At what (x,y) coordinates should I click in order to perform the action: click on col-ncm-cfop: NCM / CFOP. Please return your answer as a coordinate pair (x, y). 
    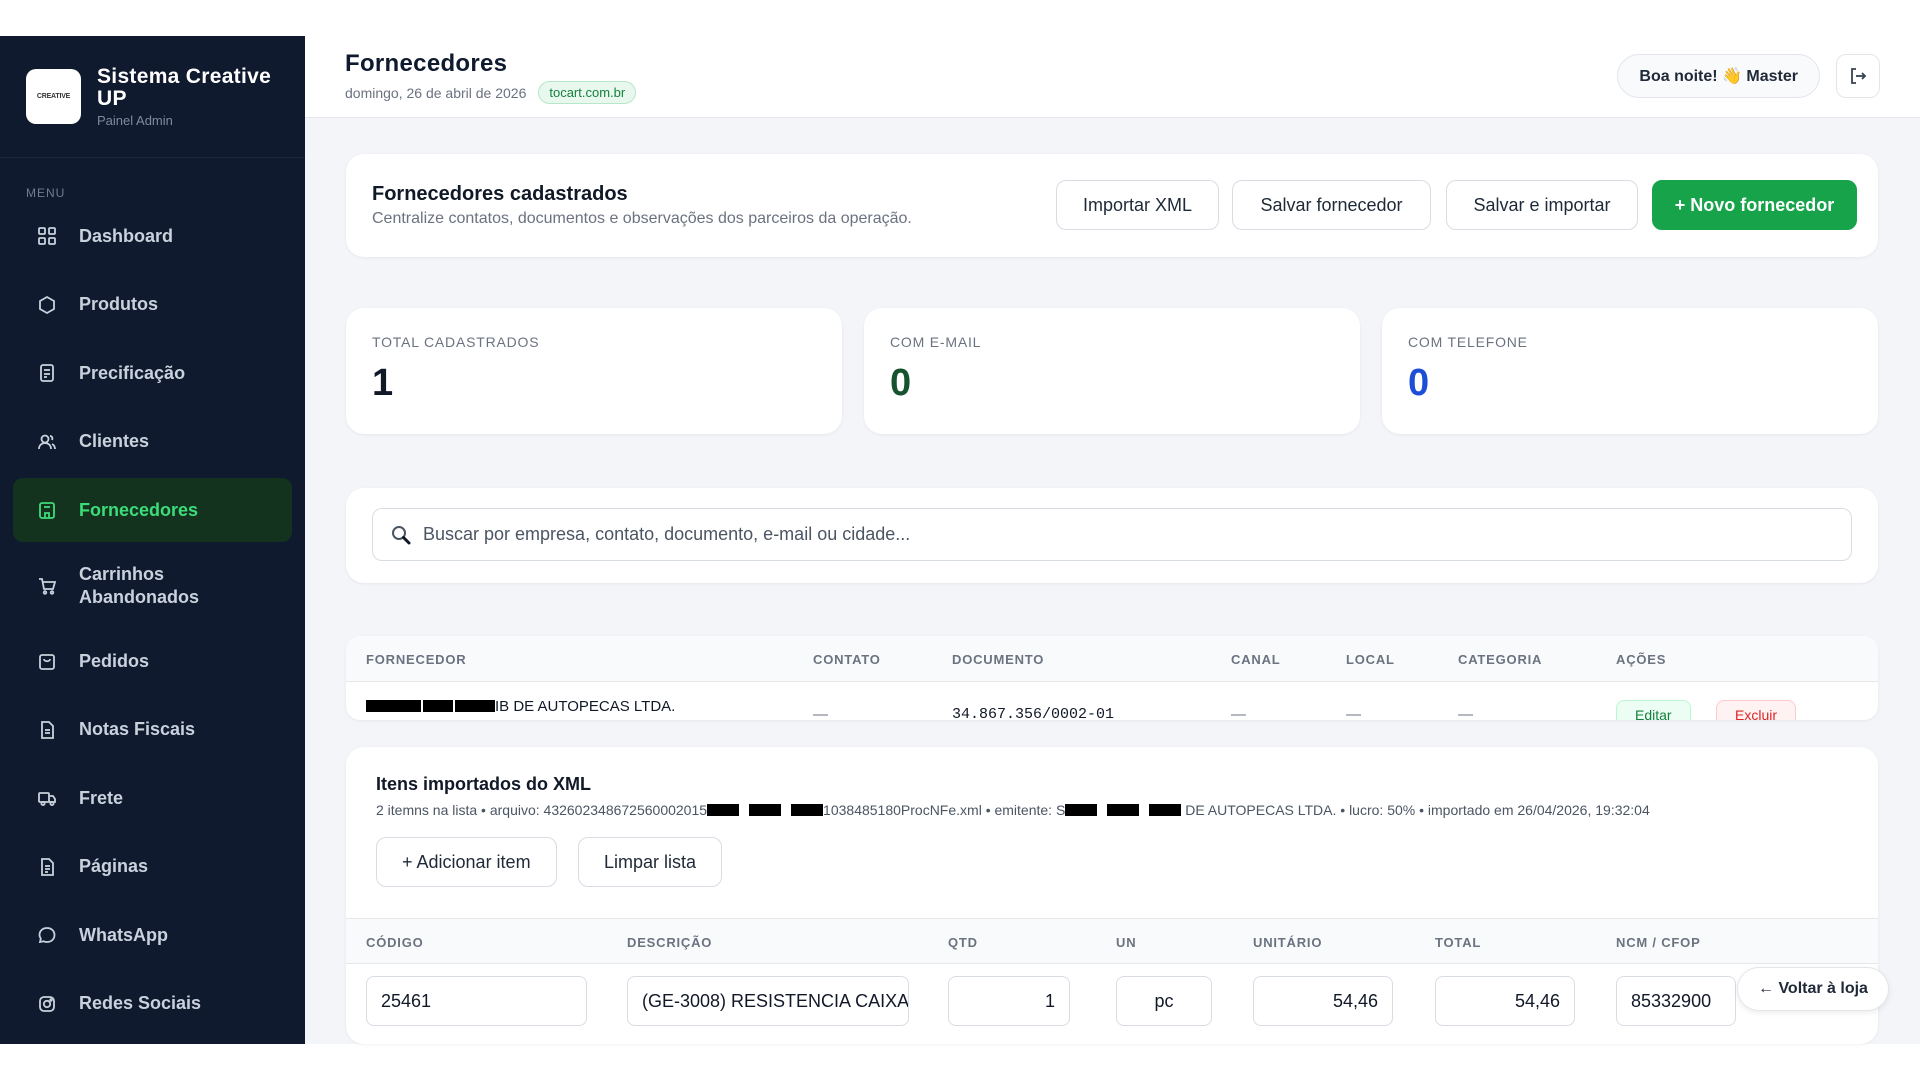
    Looking at the image, I should click on (1658, 942).